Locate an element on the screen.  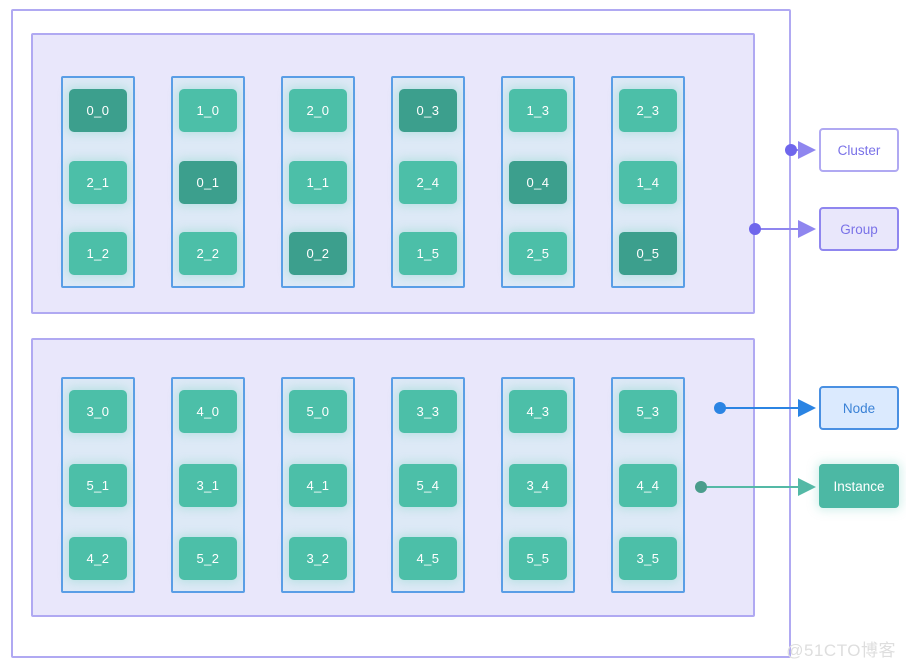
instance-cell: 4_0 is located at coordinates (208, 411).